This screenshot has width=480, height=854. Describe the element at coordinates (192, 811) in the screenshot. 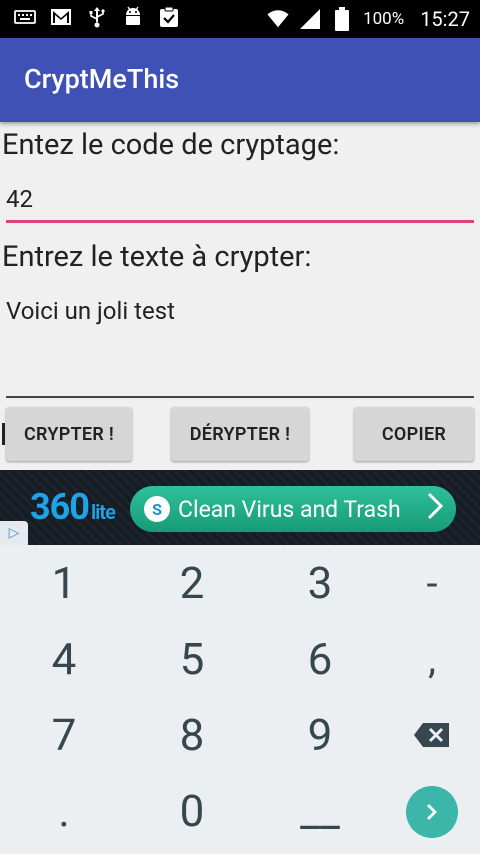

I see `key-0: 0` at that location.